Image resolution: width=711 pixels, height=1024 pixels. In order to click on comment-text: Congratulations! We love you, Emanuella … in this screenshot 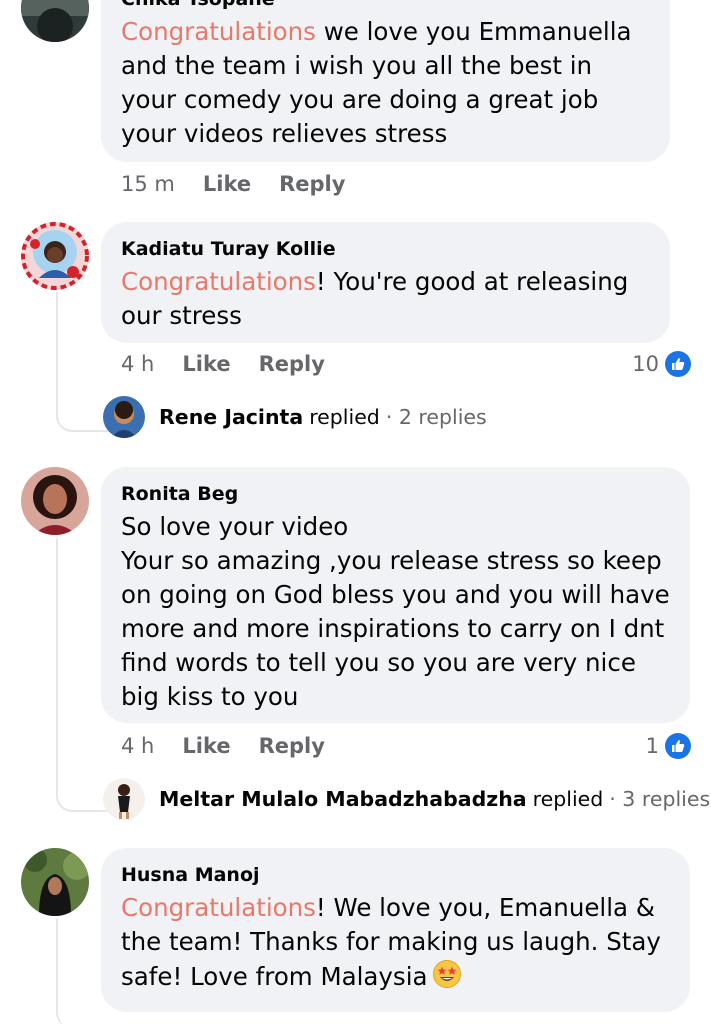, I will do `click(395, 942)`.